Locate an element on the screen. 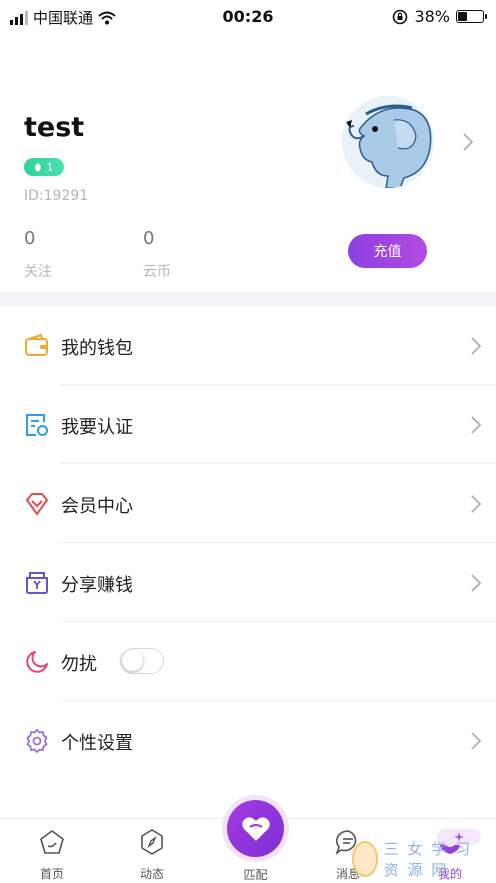 Image resolution: width=496 pixels, height=883 pixels. tab-match is located at coordinates (255, 828).